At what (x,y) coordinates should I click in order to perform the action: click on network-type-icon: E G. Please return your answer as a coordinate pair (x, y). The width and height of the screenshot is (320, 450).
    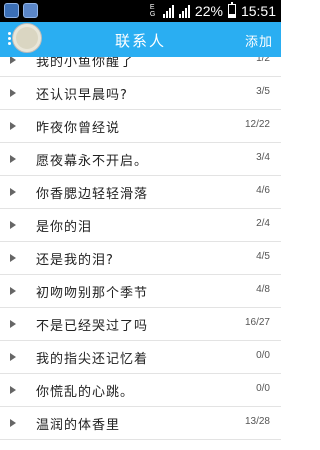
    Looking at the image, I should click on (154, 11).